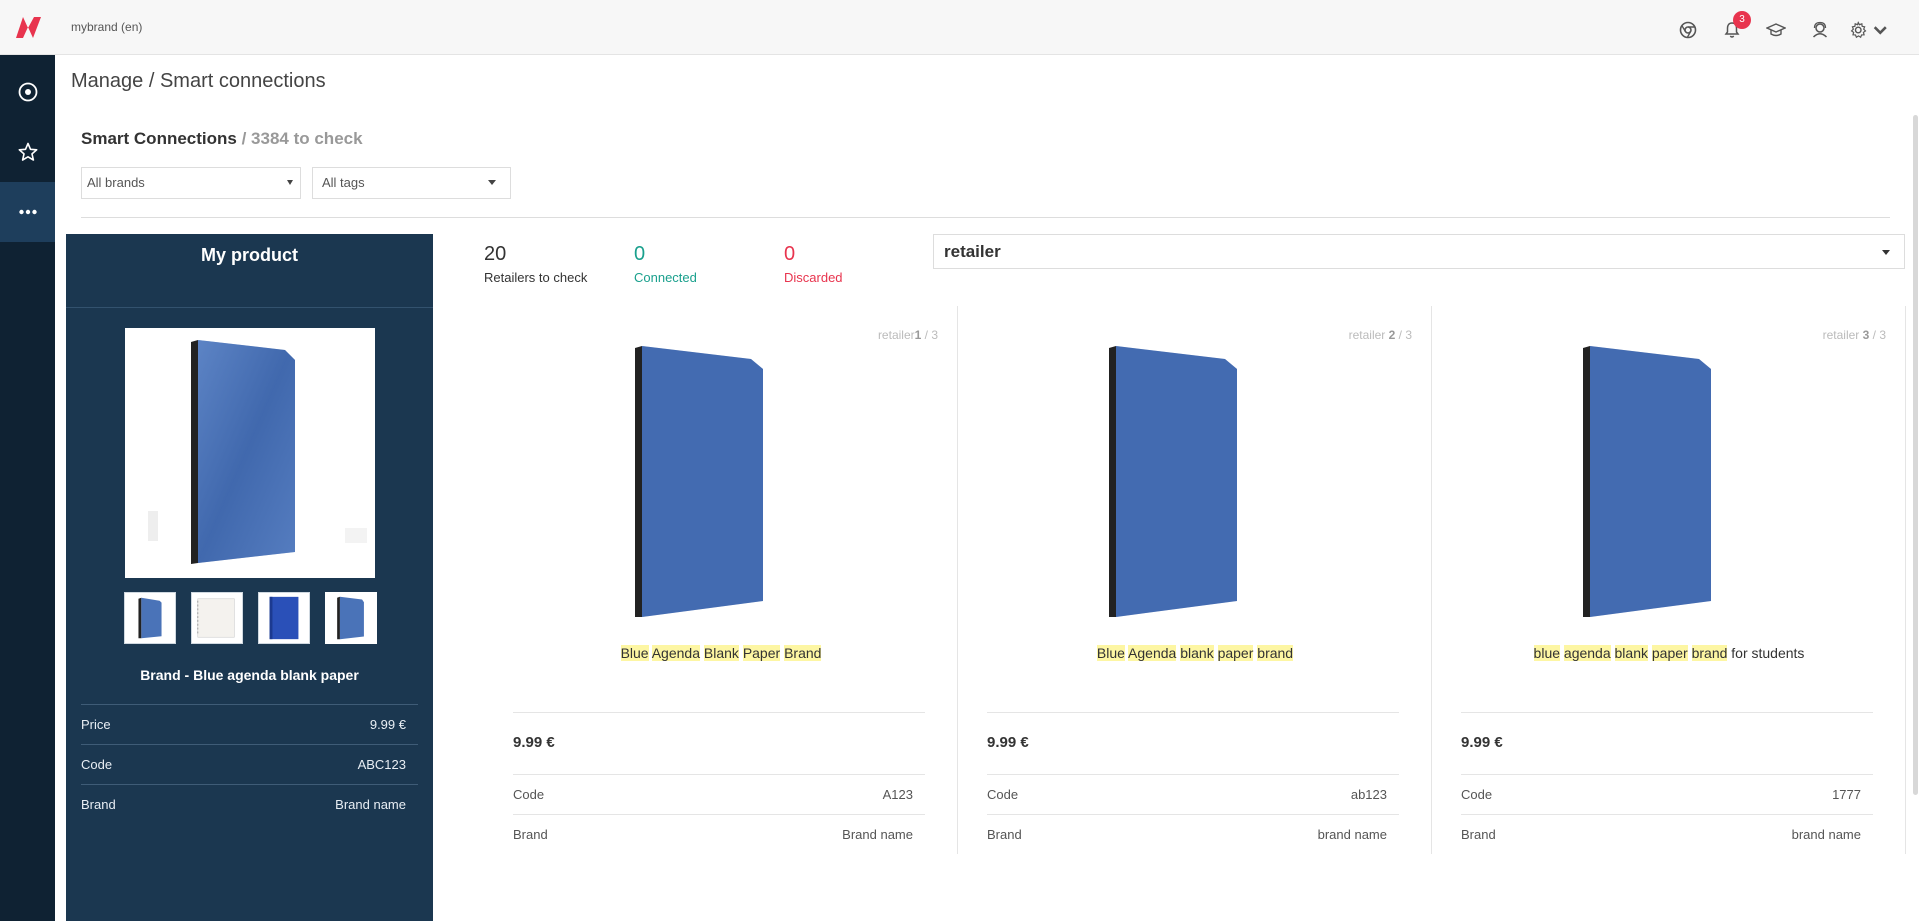 This screenshot has height=921, width=1919. I want to click on sidebar-item-more, so click(27, 212).